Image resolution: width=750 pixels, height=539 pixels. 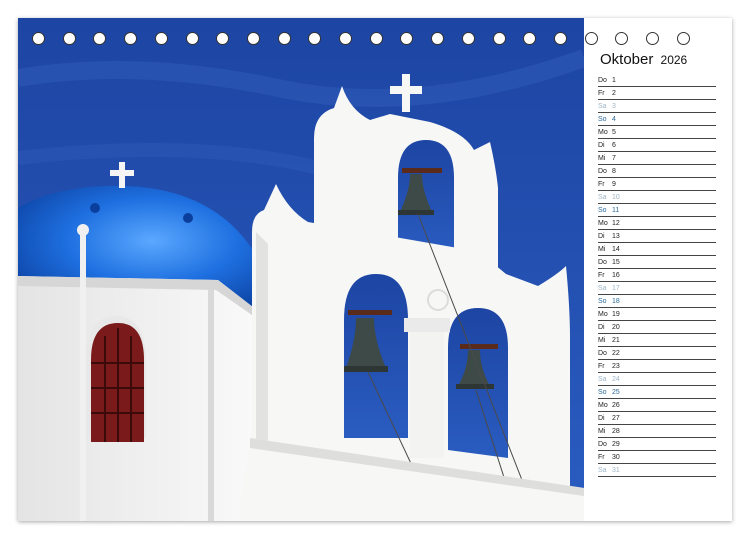 What do you see at coordinates (657, 457) in the screenshot?
I see `day-row: Fr 30` at bounding box center [657, 457].